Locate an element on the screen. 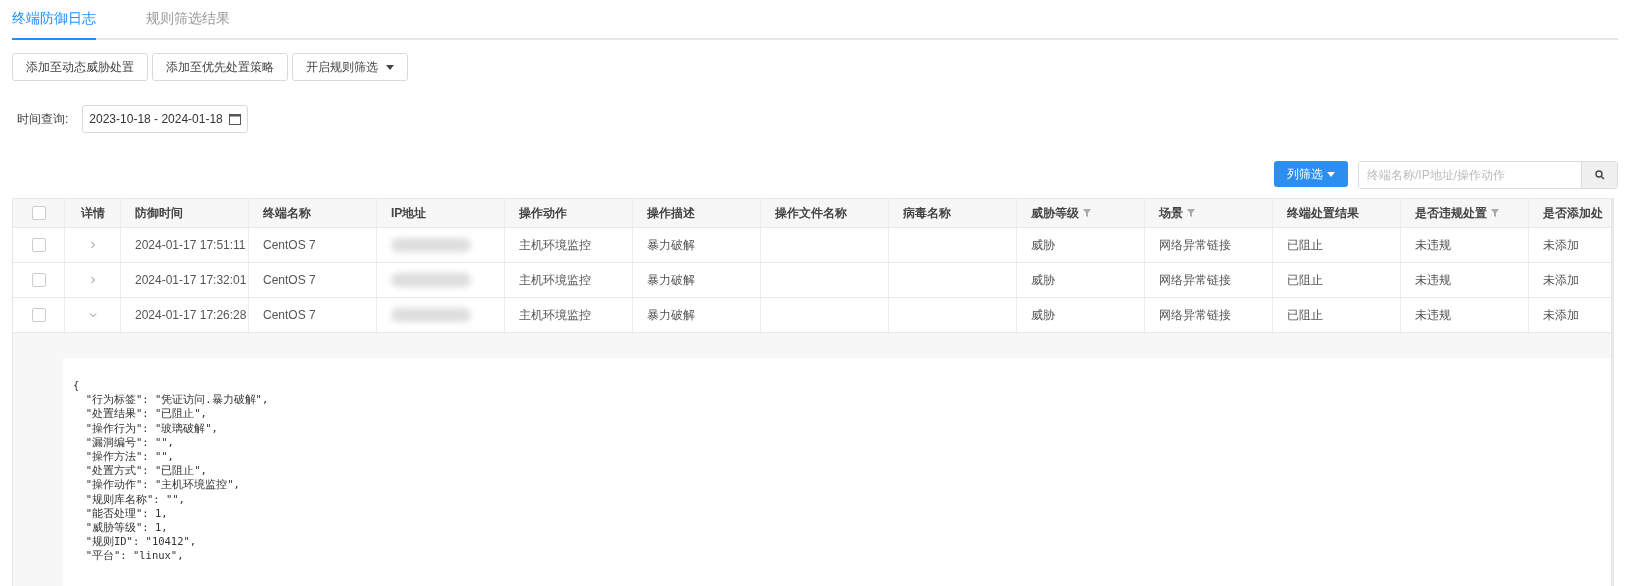  search-icon is located at coordinates (1599, 175).